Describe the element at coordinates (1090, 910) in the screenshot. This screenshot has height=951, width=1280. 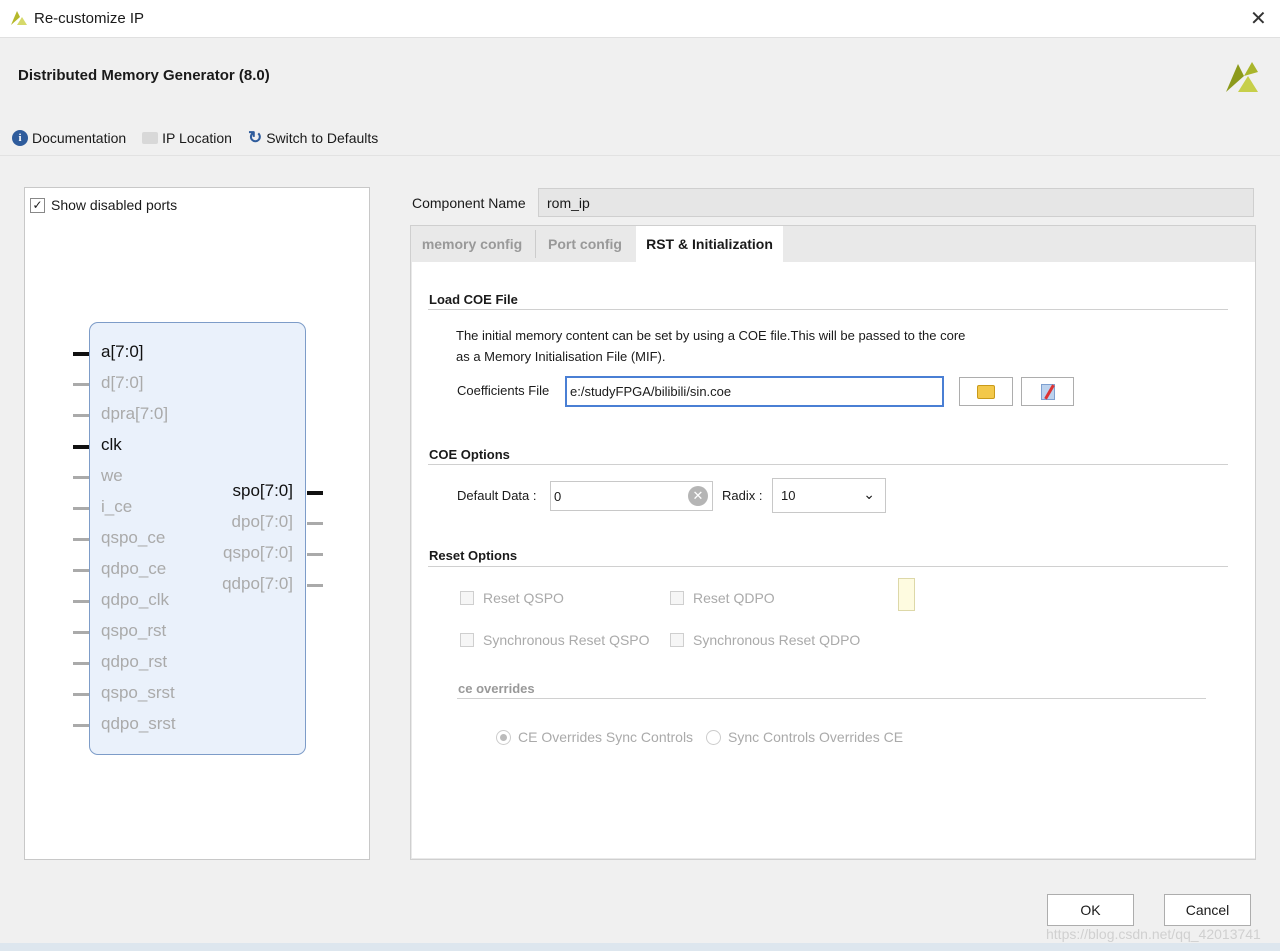
I see `ok-button: OK` at that location.